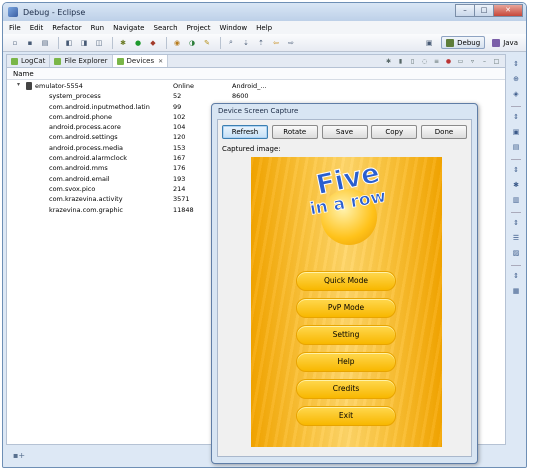 The image size is (533, 471). Describe the element at coordinates (516, 291) in the screenshot. I see `problems-icon: ▦` at that location.